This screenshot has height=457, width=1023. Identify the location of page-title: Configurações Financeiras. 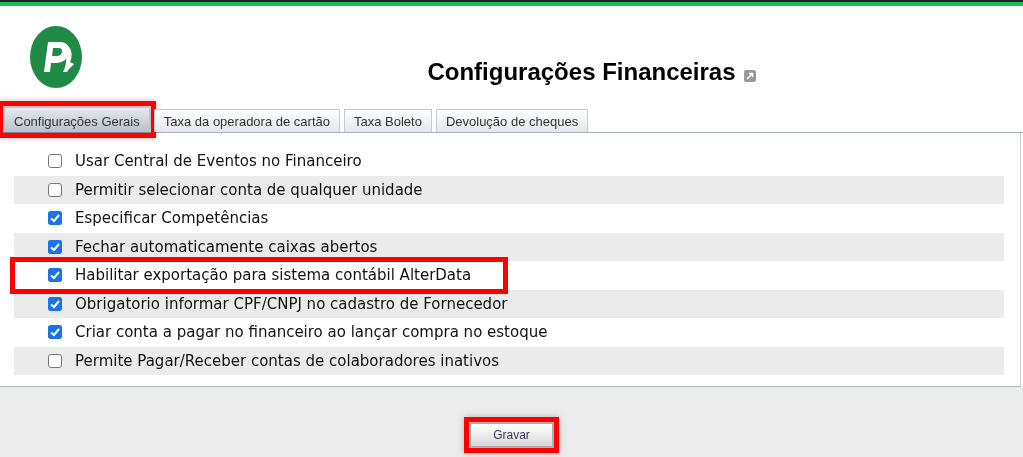
(581, 72).